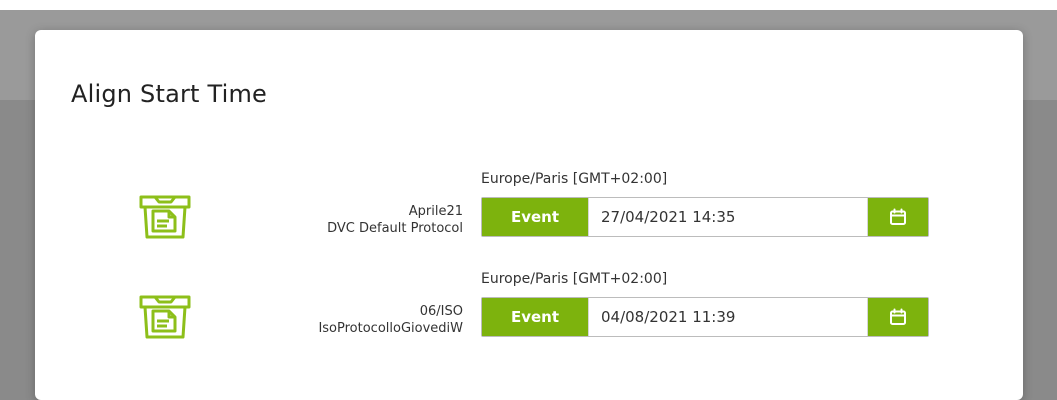 This screenshot has width=1057, height=400. I want to click on session-label: Aprile21 DVC Default Protocol, so click(395, 220).